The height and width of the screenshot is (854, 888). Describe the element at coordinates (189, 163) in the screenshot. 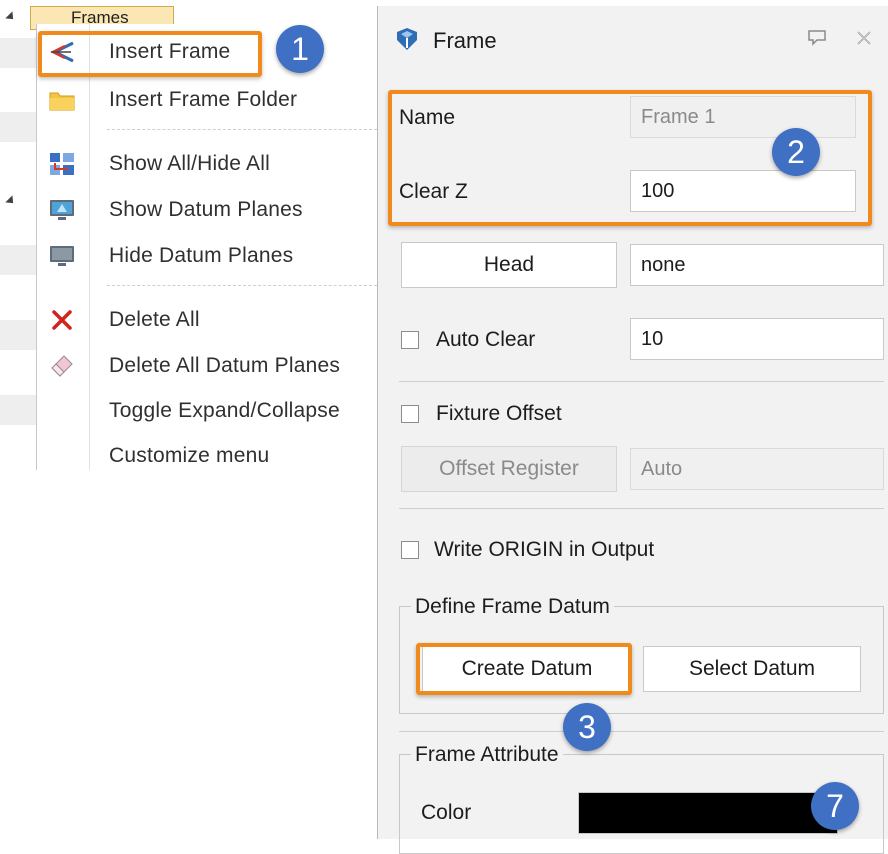

I see `menu-item-label: Show All/Hide All` at that location.